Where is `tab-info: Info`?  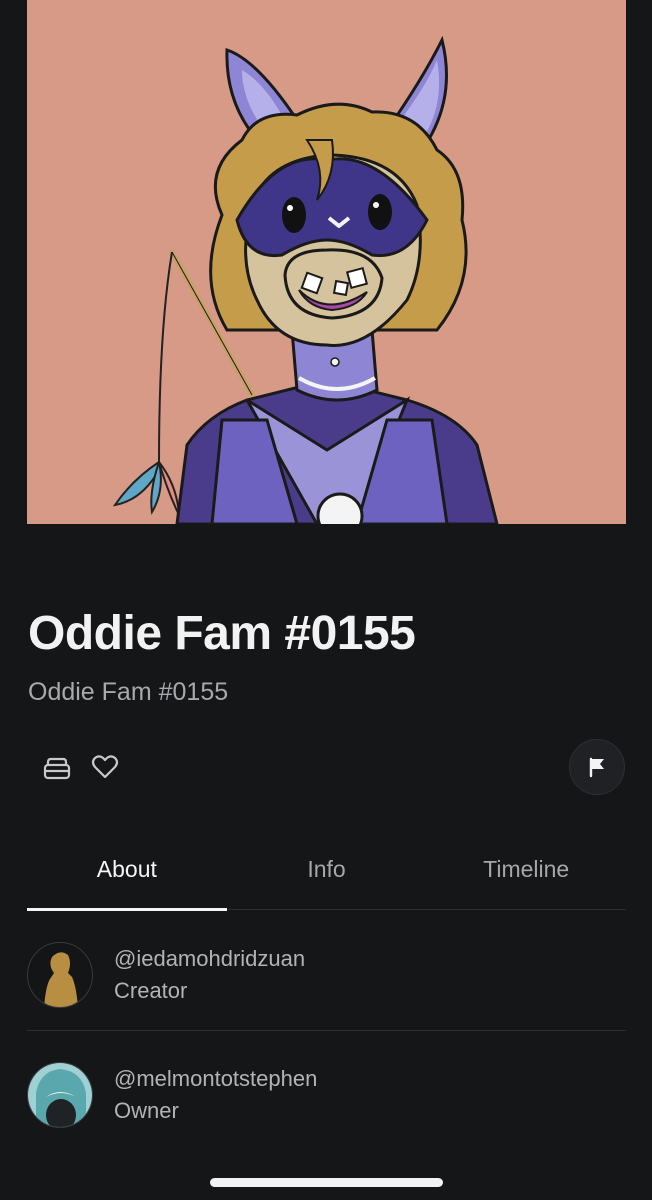
tab-info: Info is located at coordinates (327, 869).